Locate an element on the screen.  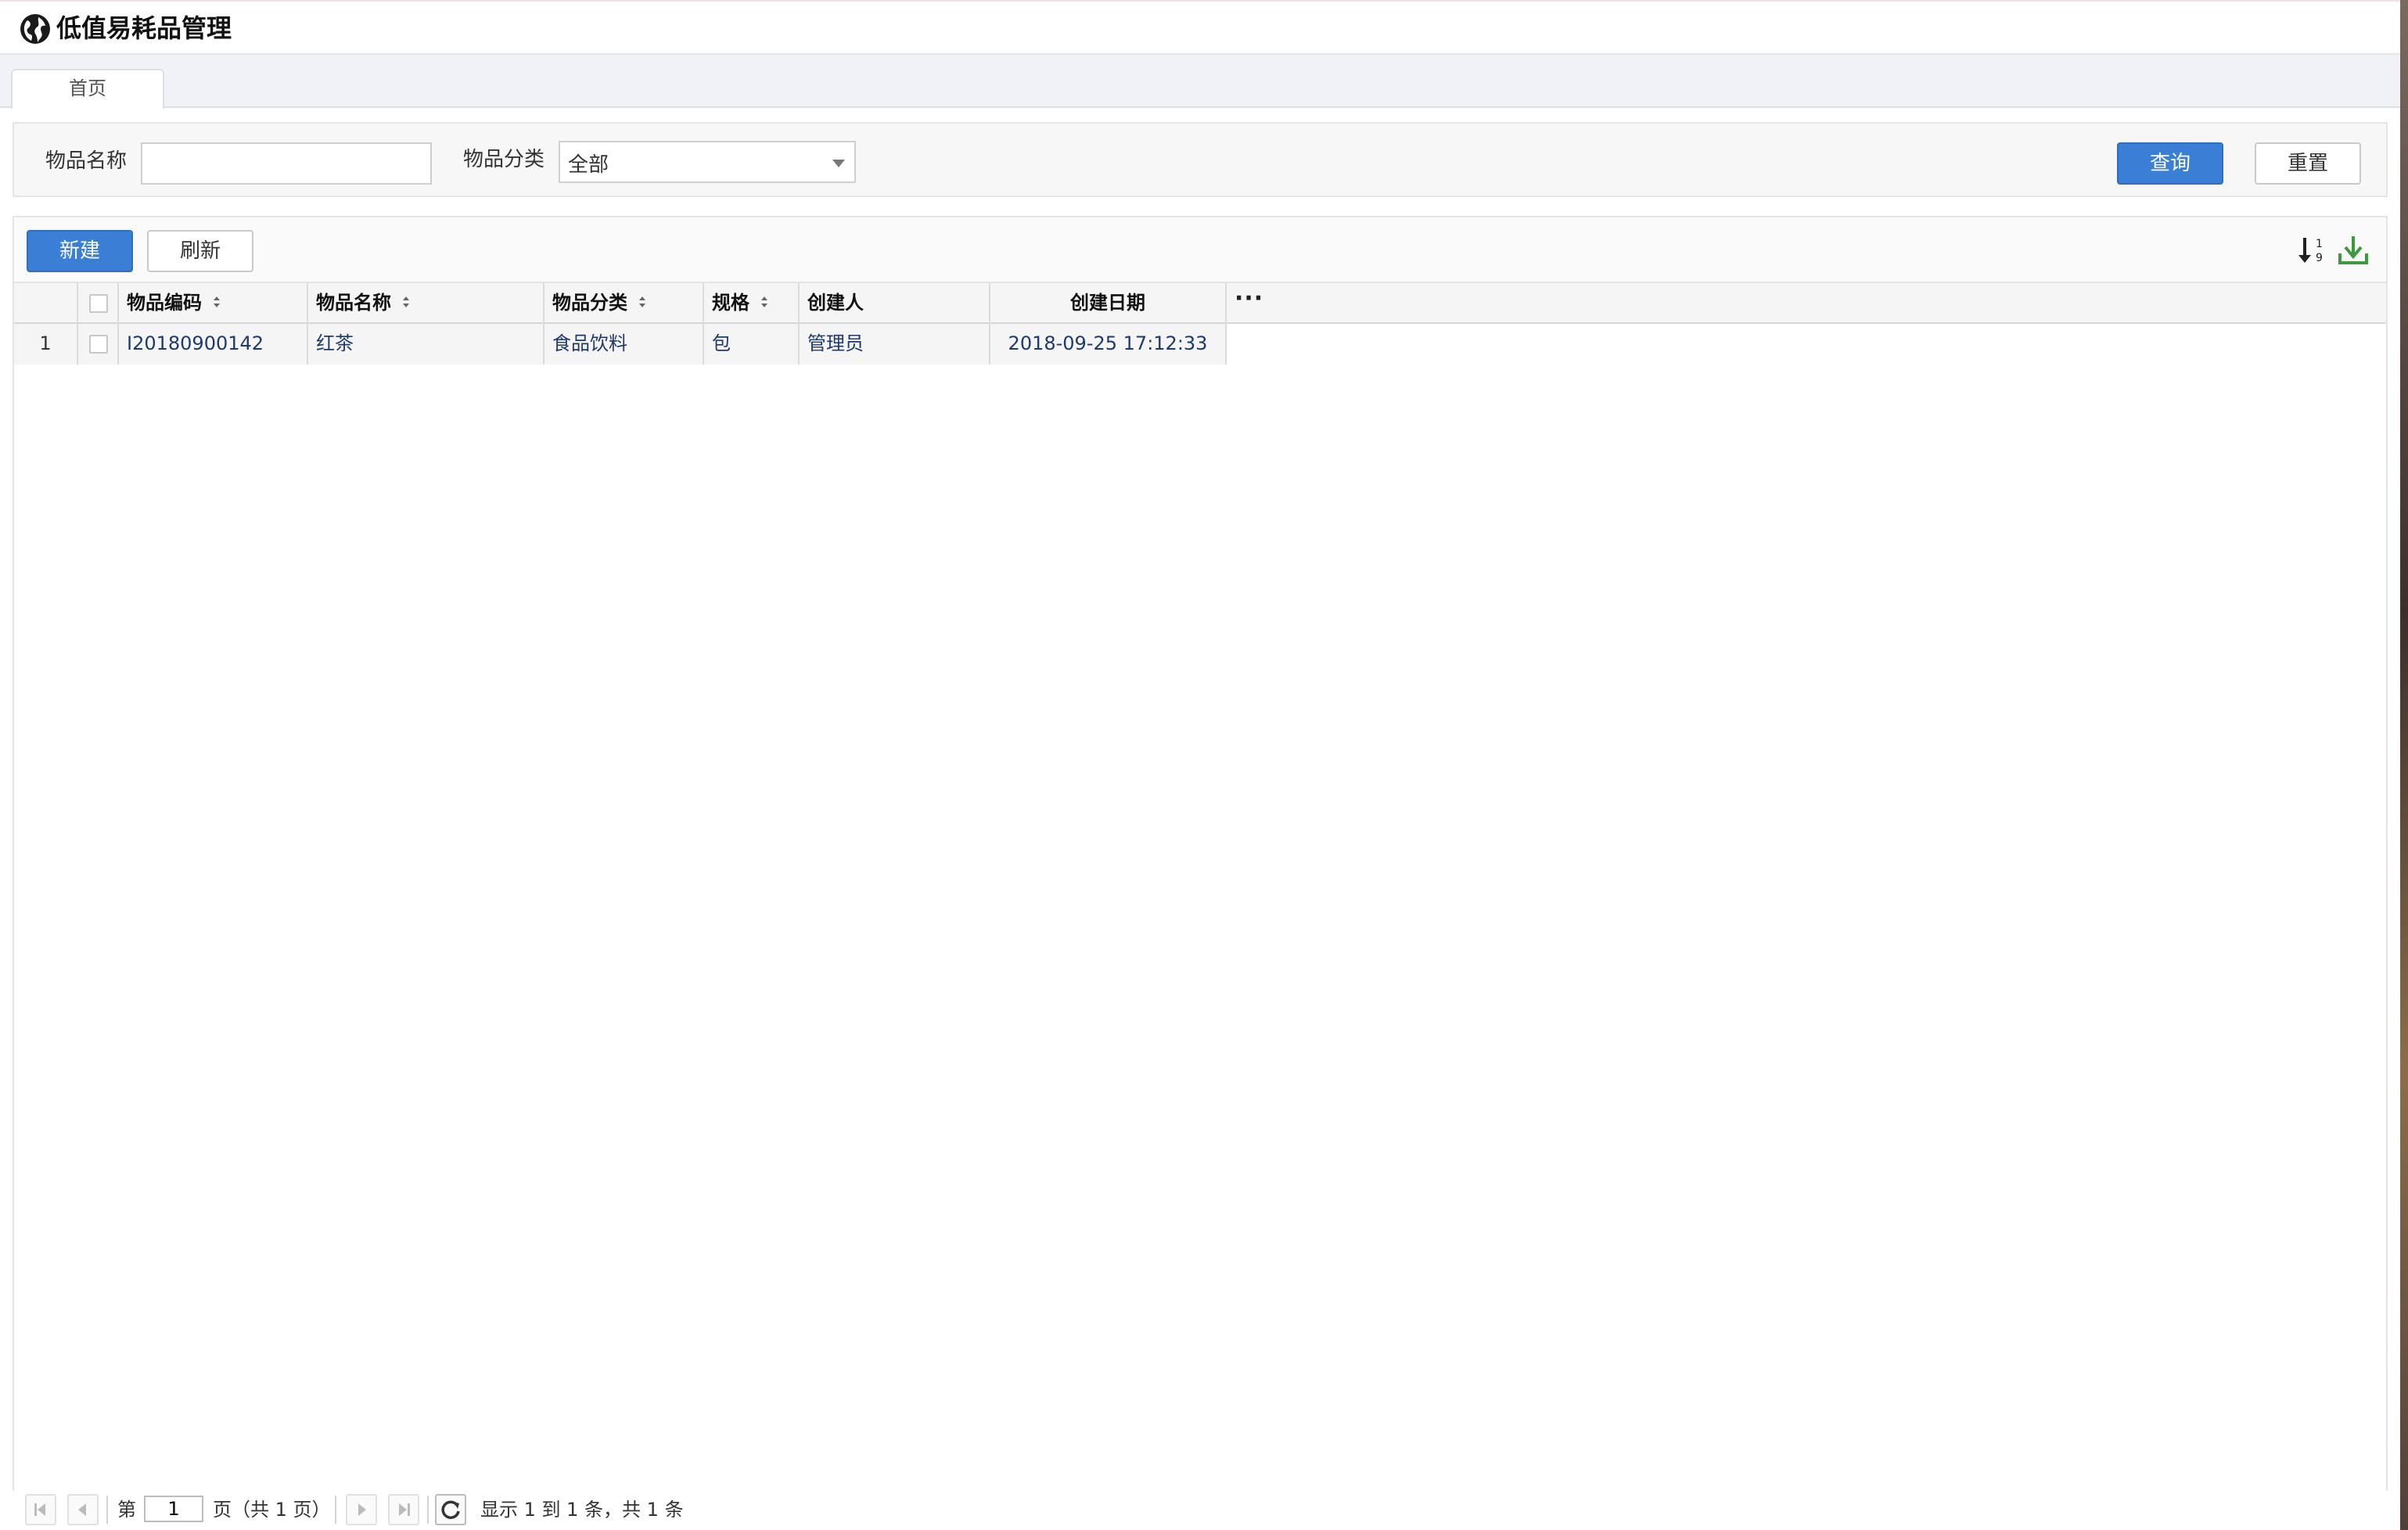
col-header-spec: 规格 is located at coordinates (752, 303).